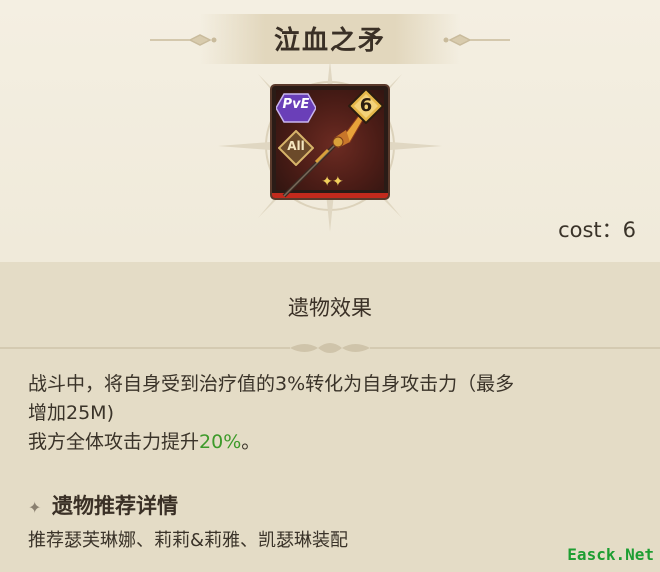  I want to click on effect-line-1: 战斗中，将自身受到治疗值的3%转化为自身攻击力（最多, so click(271, 384).